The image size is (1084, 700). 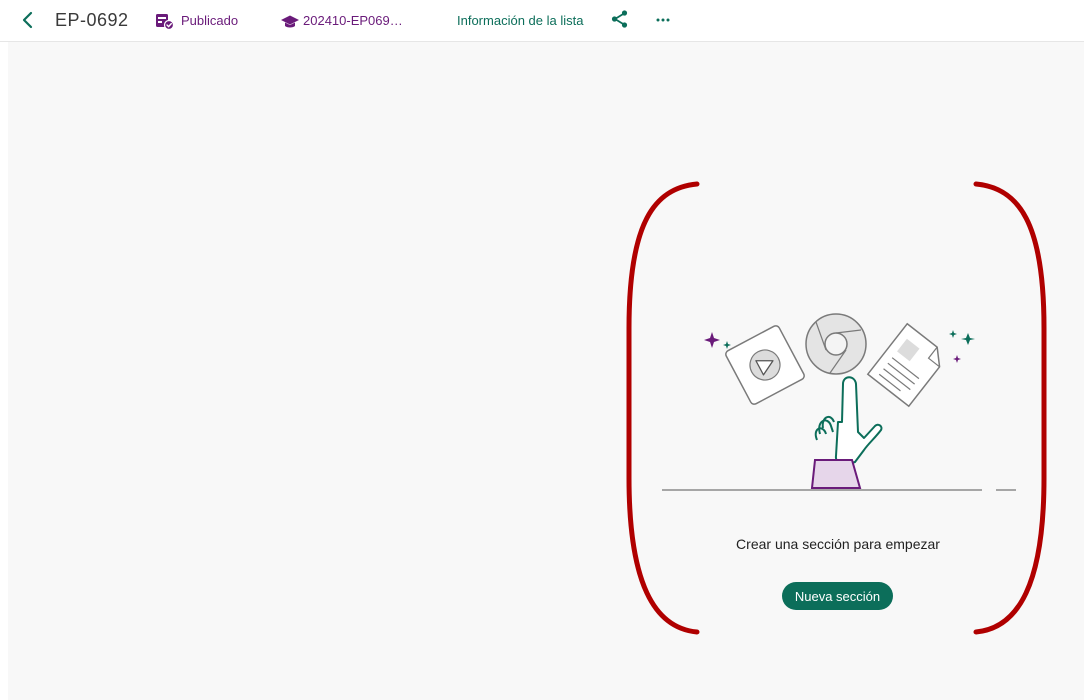 I want to click on more-options-button, so click(x=663, y=20).